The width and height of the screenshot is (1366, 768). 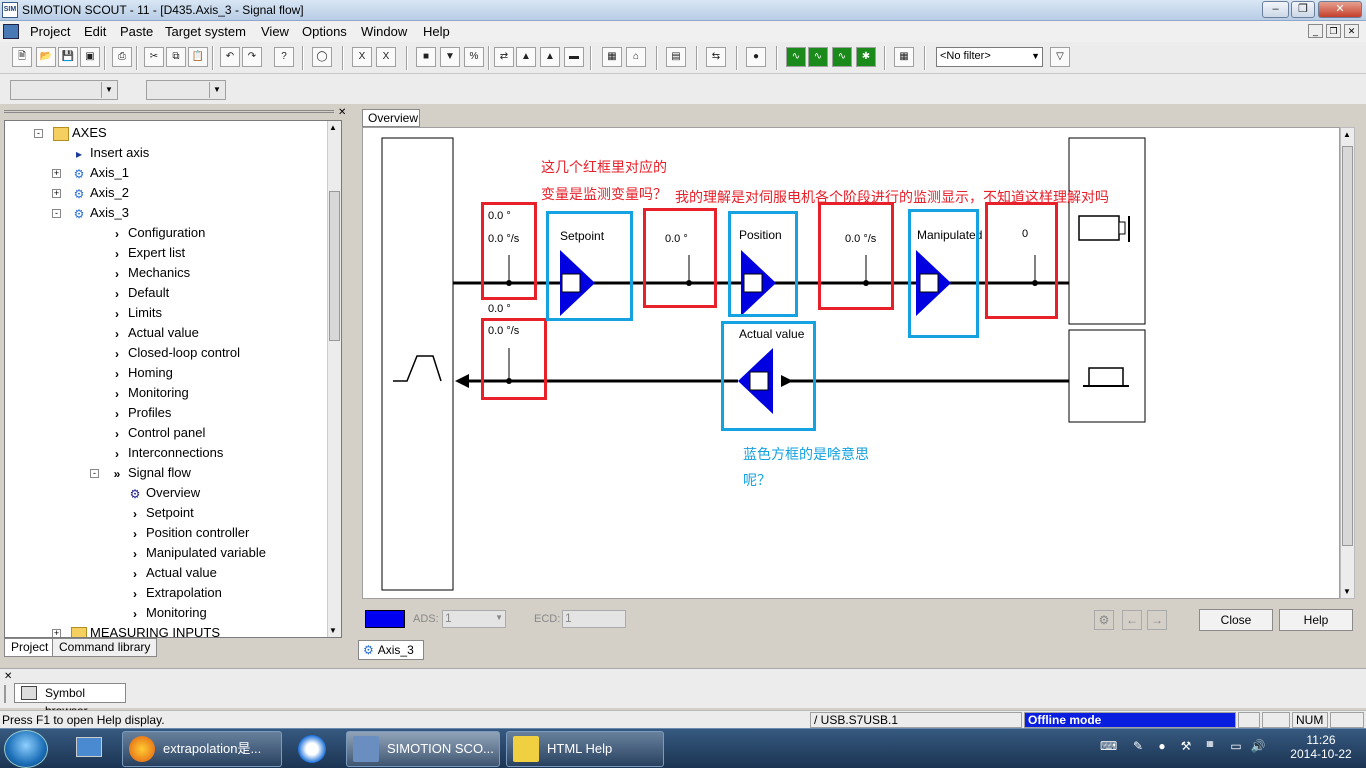 What do you see at coordinates (1236, 620) in the screenshot?
I see `close-button: Close` at bounding box center [1236, 620].